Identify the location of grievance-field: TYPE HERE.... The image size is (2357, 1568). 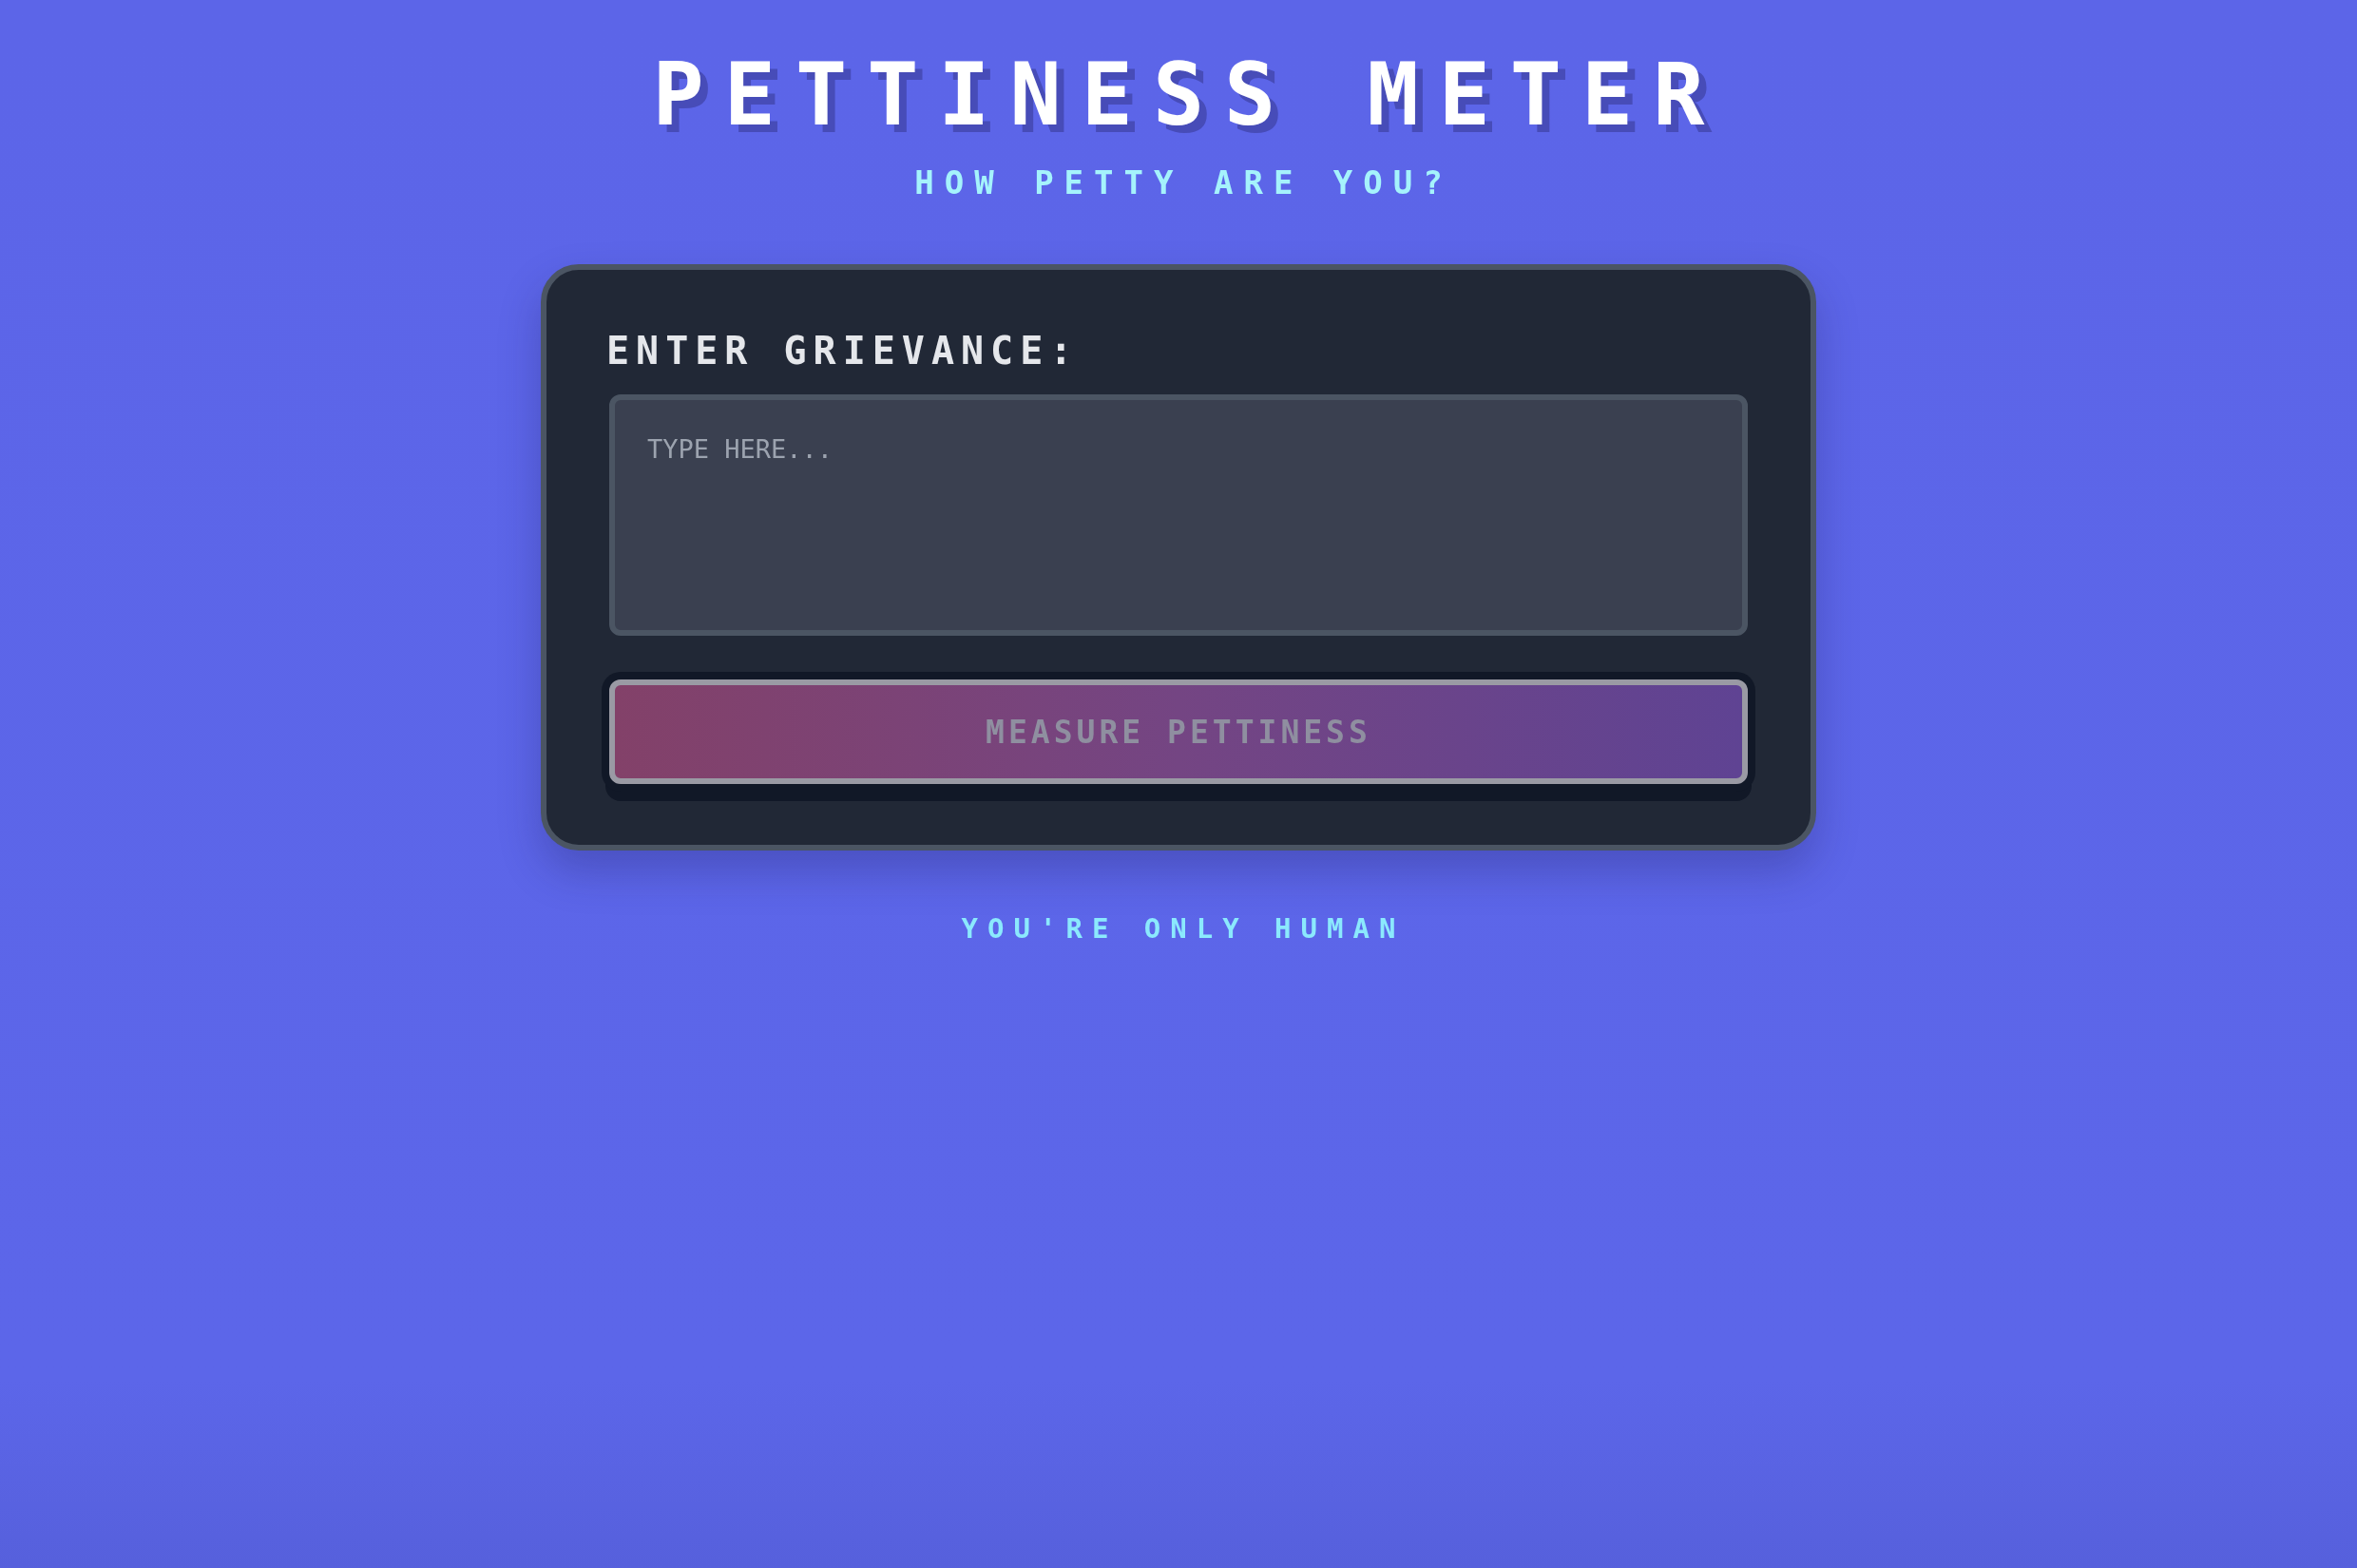
(1178, 515).